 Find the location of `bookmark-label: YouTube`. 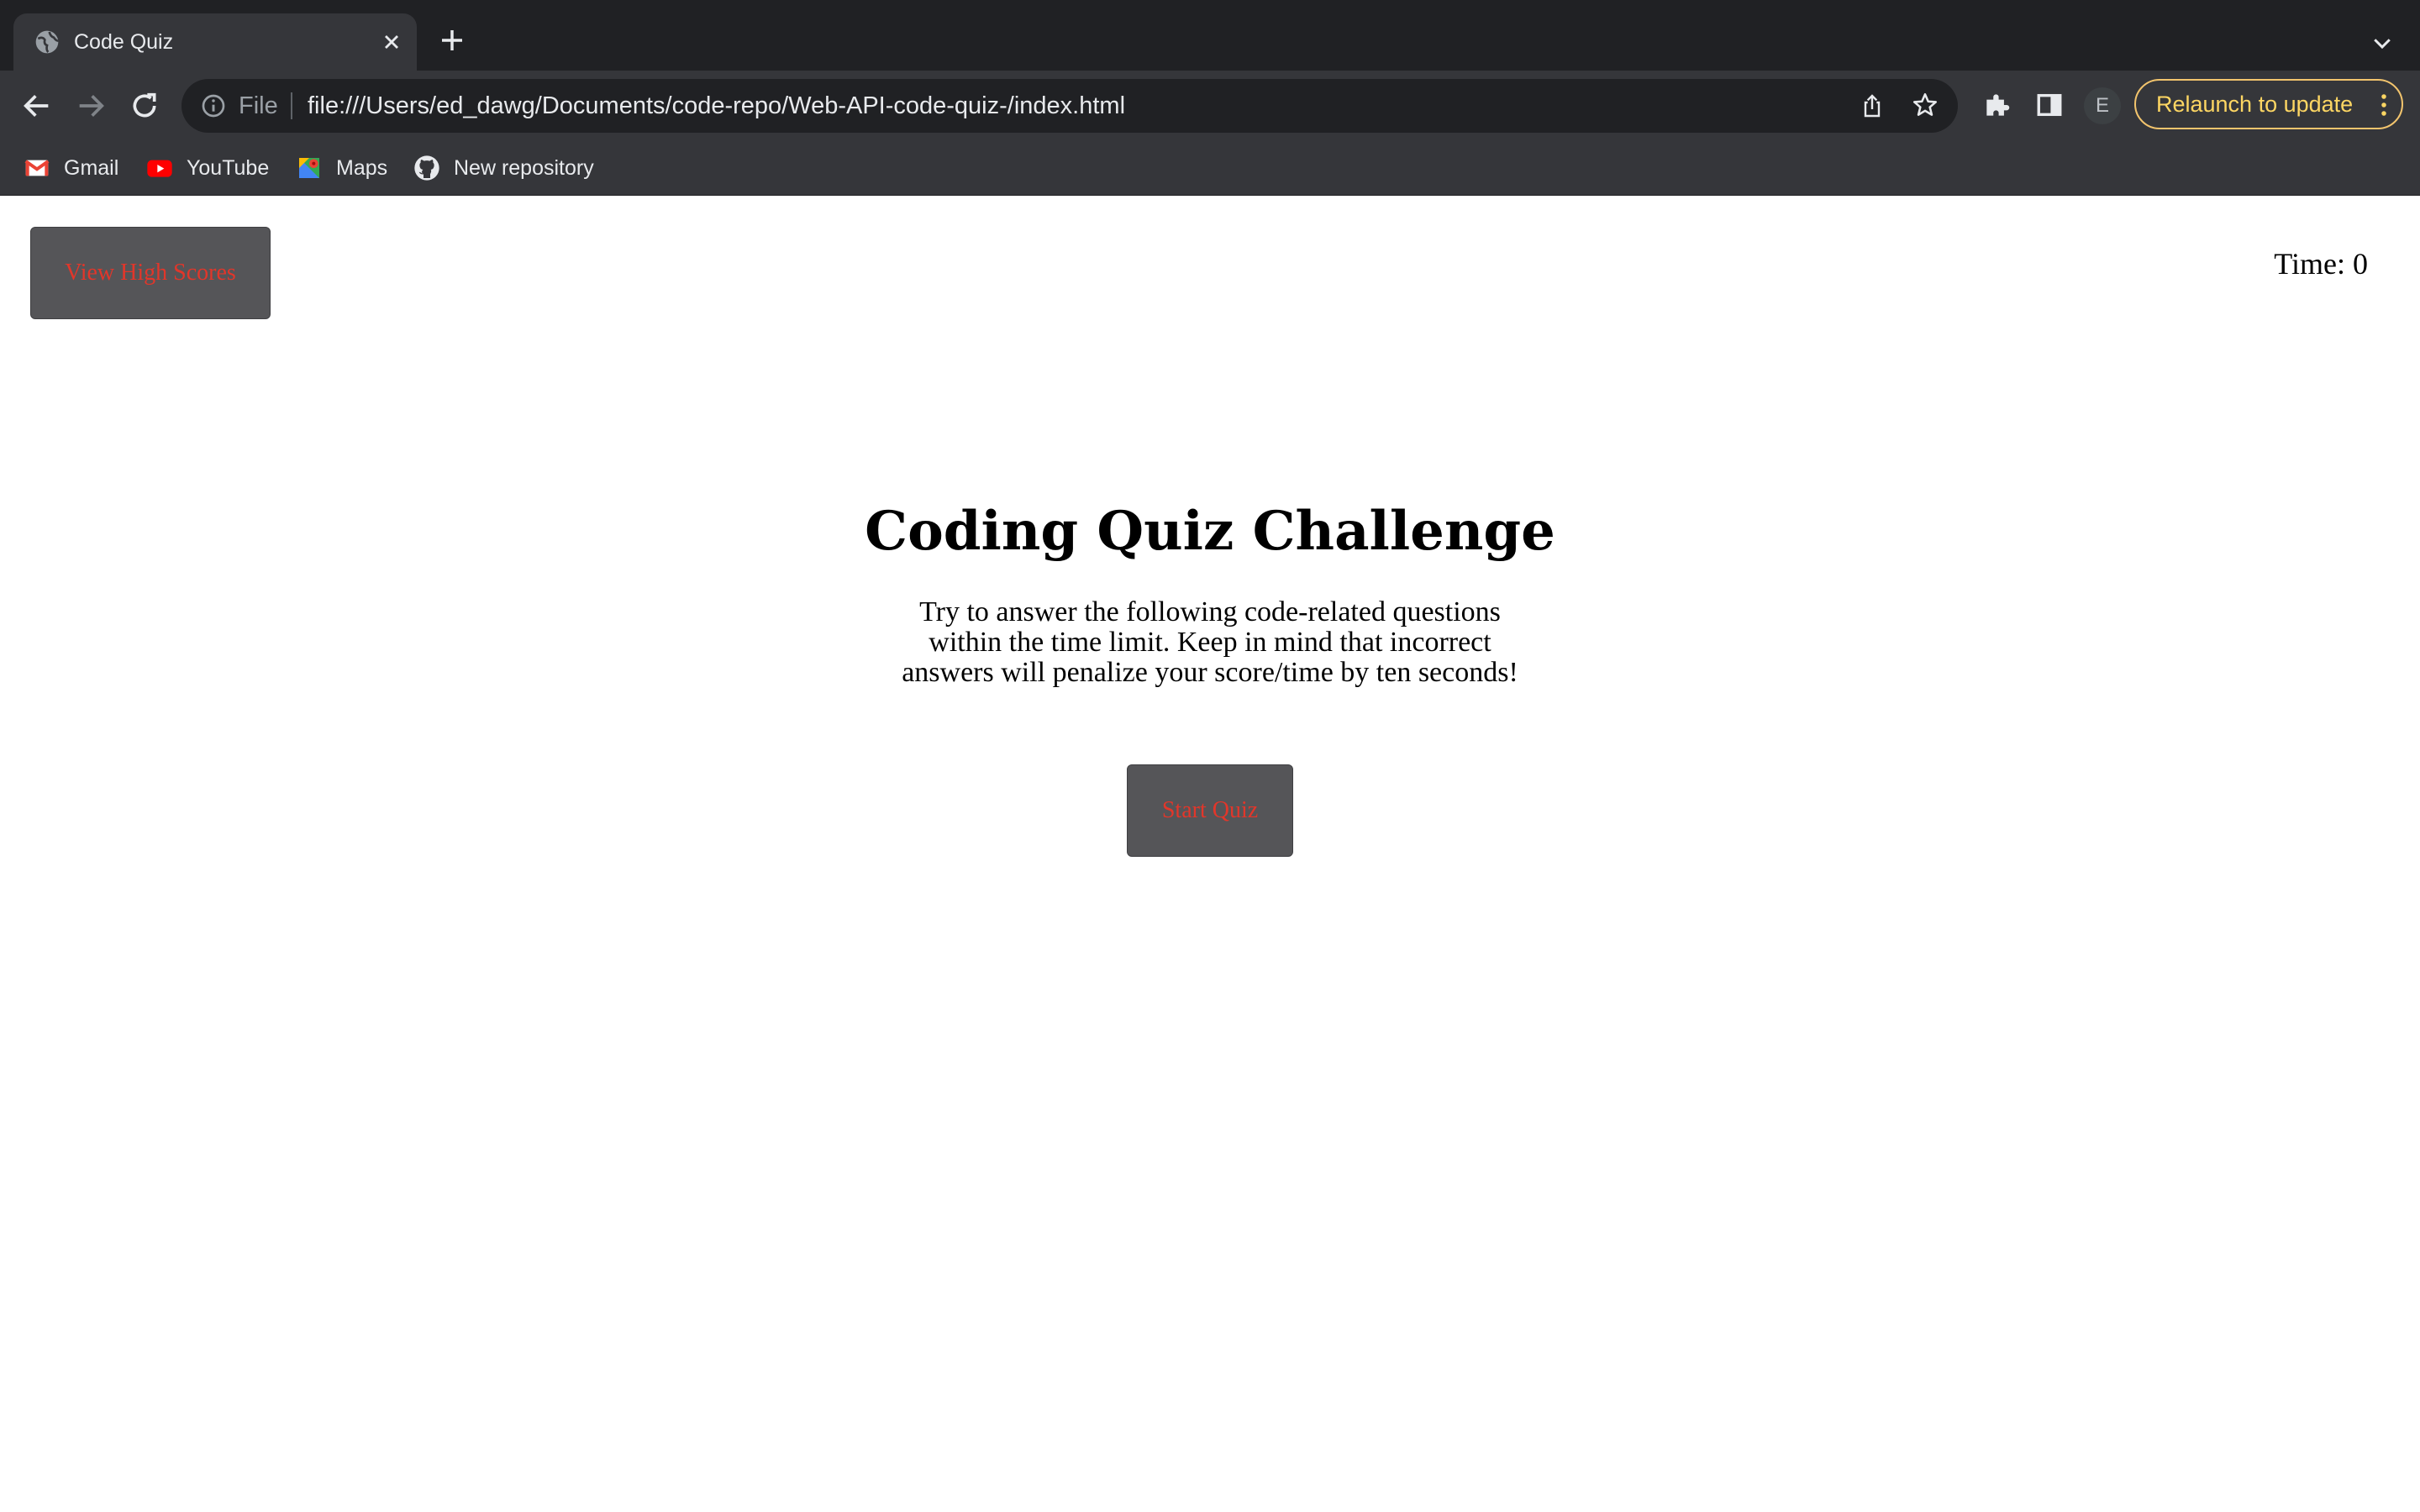

bookmark-label: YouTube is located at coordinates (228, 167).